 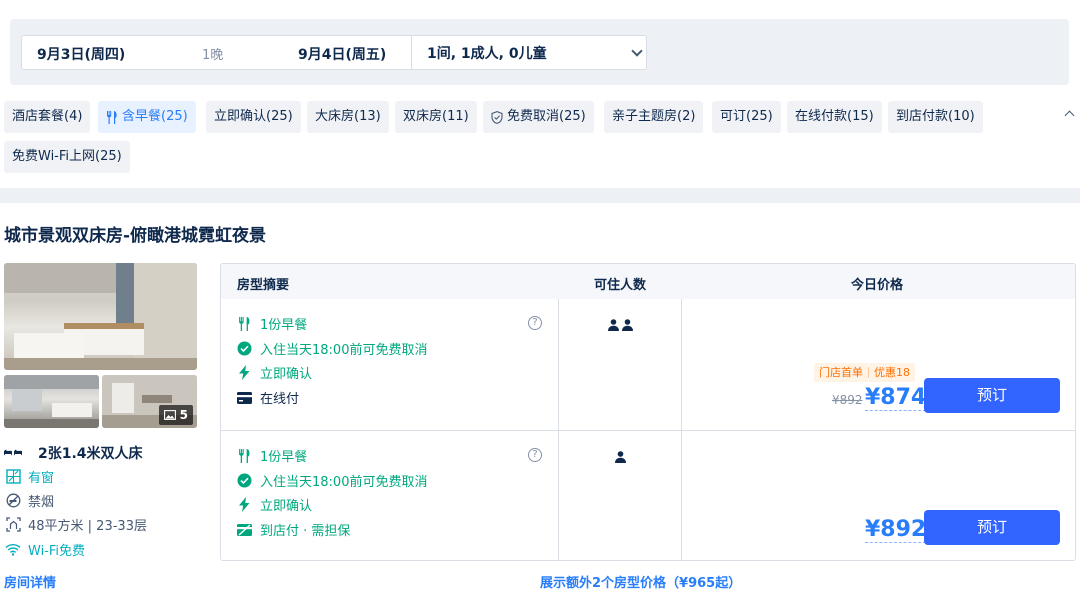 What do you see at coordinates (280, 399) in the screenshot?
I see `payment-text: 在线付` at bounding box center [280, 399].